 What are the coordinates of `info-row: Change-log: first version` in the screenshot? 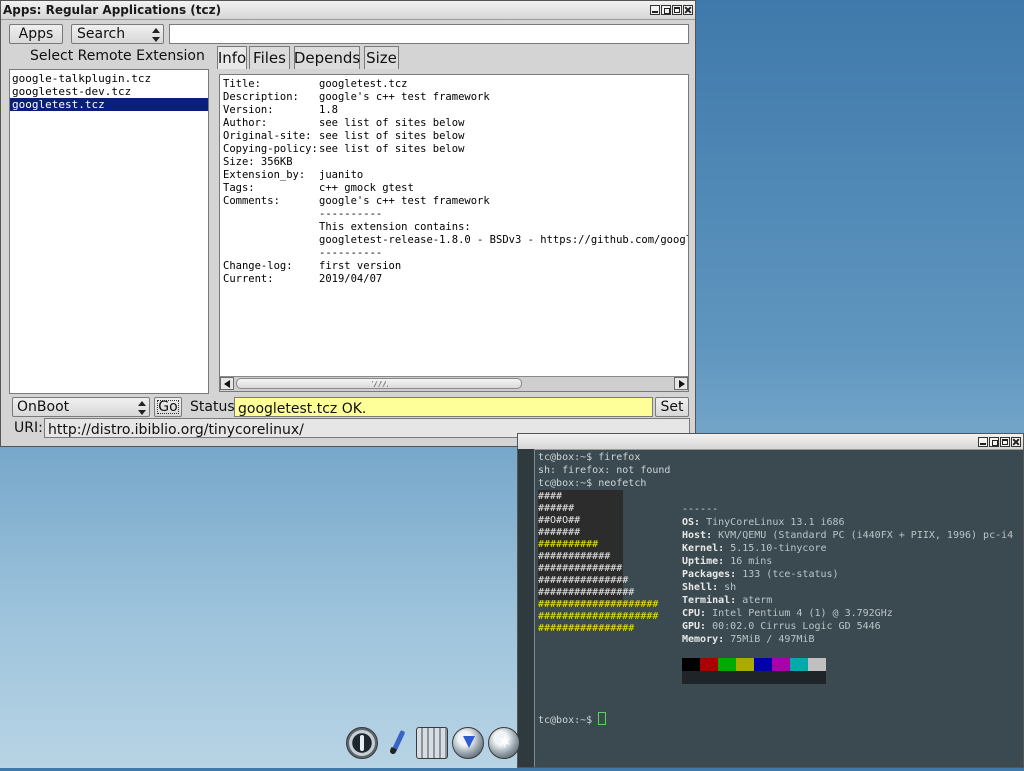 It's located at (312, 266).